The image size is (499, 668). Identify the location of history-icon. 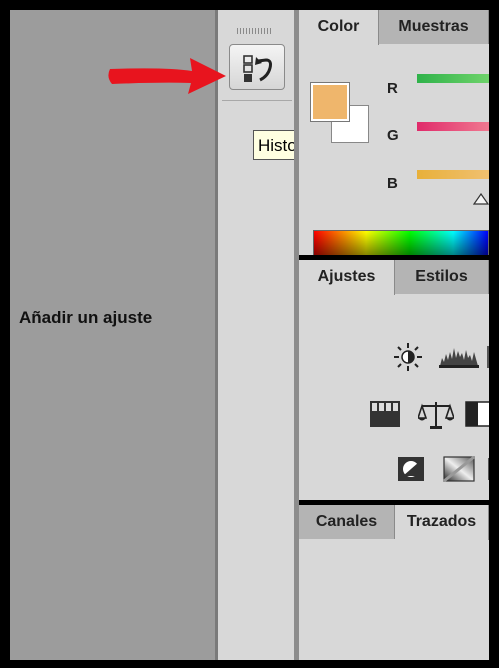
(257, 68).